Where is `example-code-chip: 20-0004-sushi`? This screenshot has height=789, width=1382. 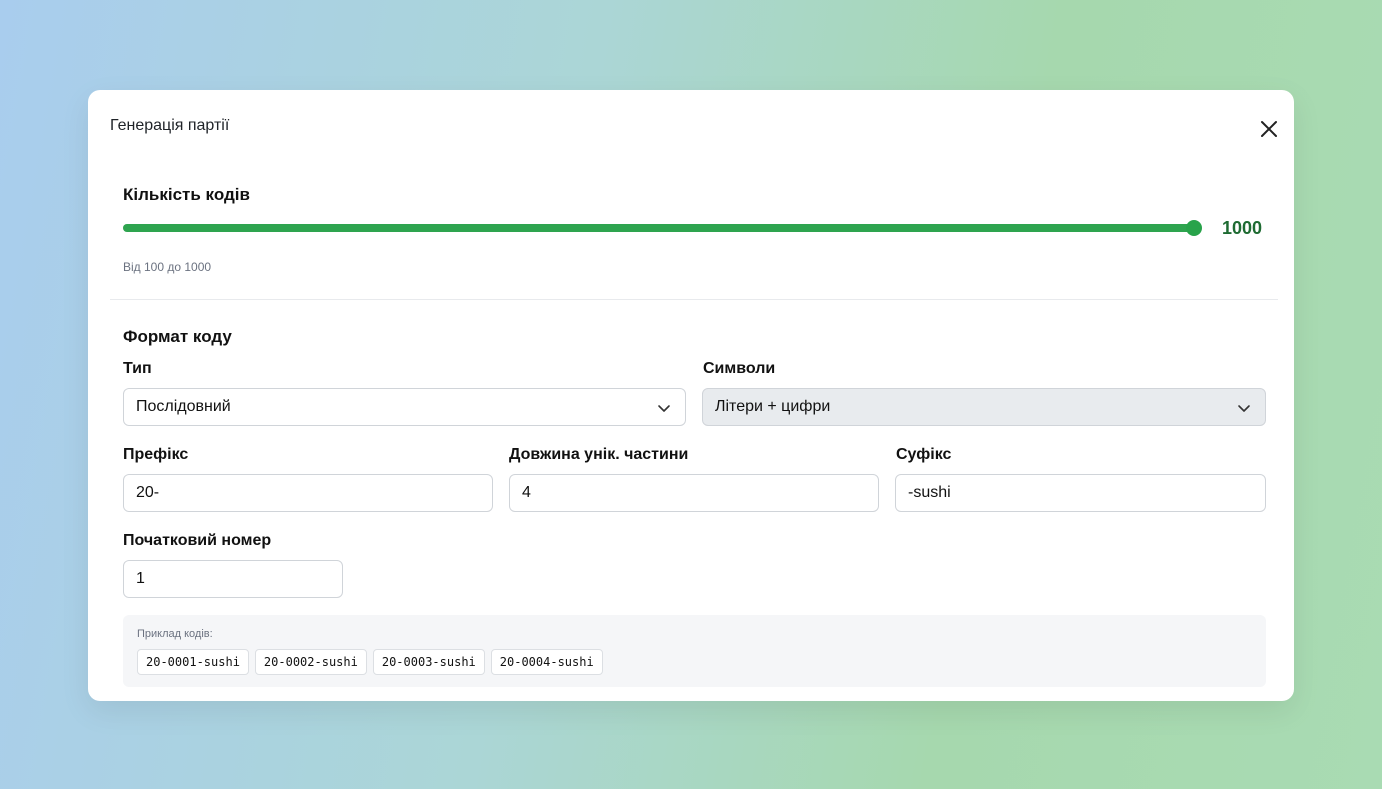 example-code-chip: 20-0004-sushi is located at coordinates (546, 662).